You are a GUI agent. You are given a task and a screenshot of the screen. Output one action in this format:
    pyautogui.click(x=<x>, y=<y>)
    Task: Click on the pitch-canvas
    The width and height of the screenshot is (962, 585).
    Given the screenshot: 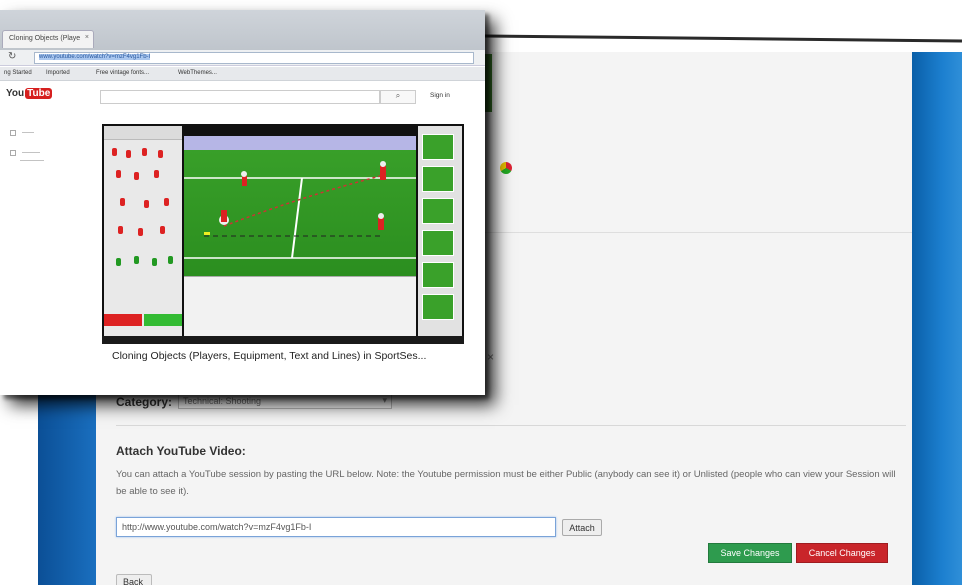 What is the action you would take?
    pyautogui.click(x=300, y=206)
    